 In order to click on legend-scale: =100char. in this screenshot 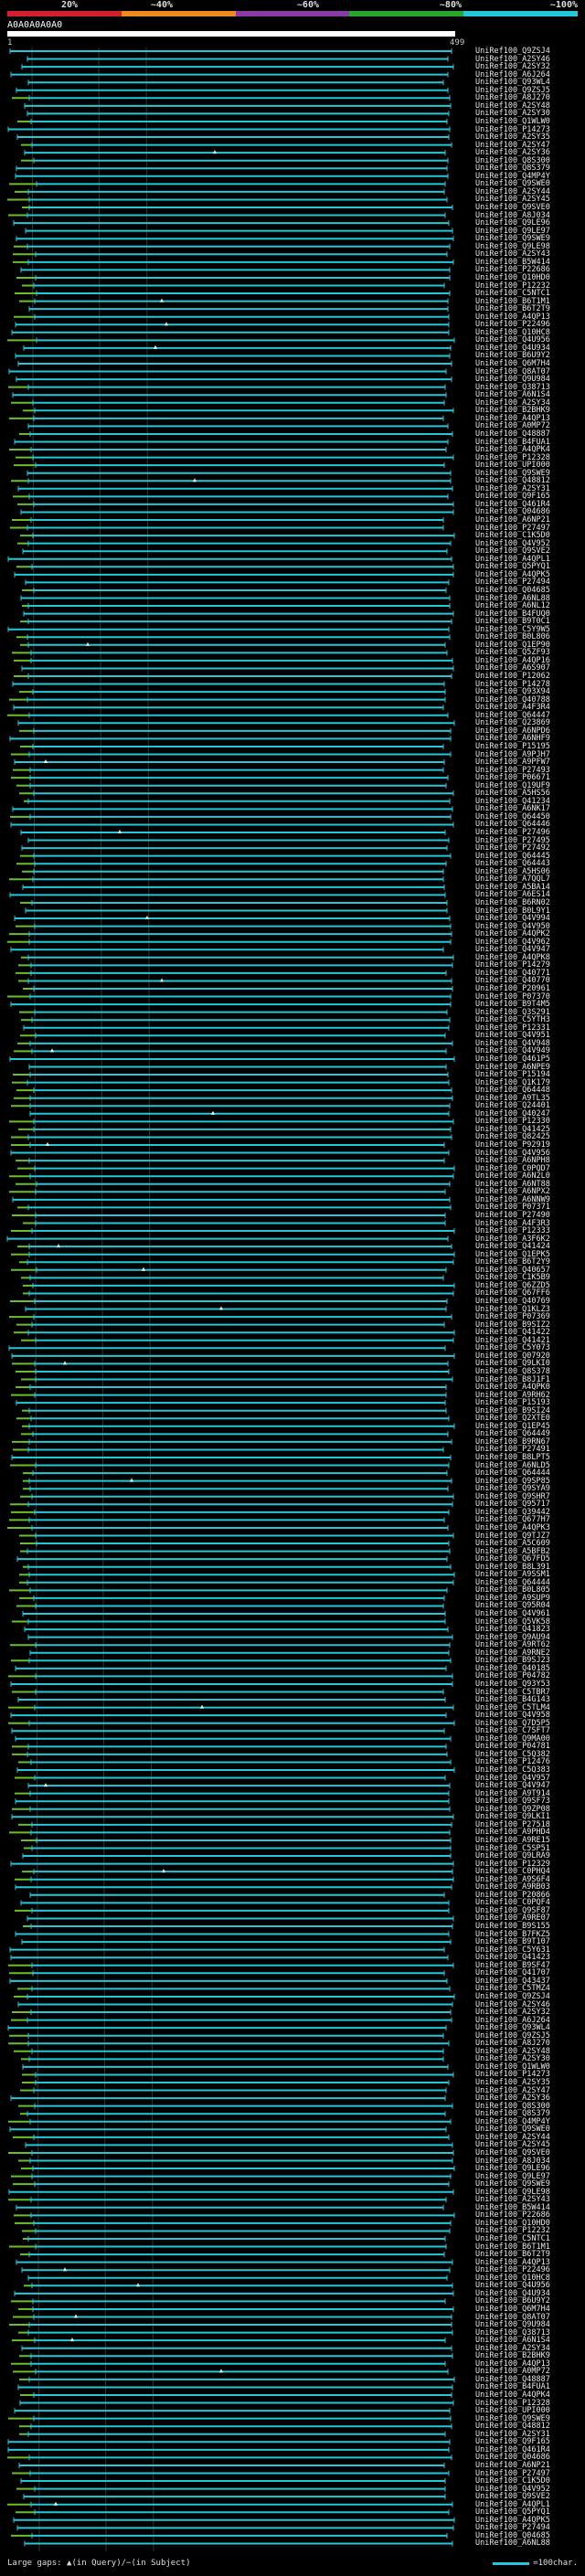, I will do `click(536, 2563)`.